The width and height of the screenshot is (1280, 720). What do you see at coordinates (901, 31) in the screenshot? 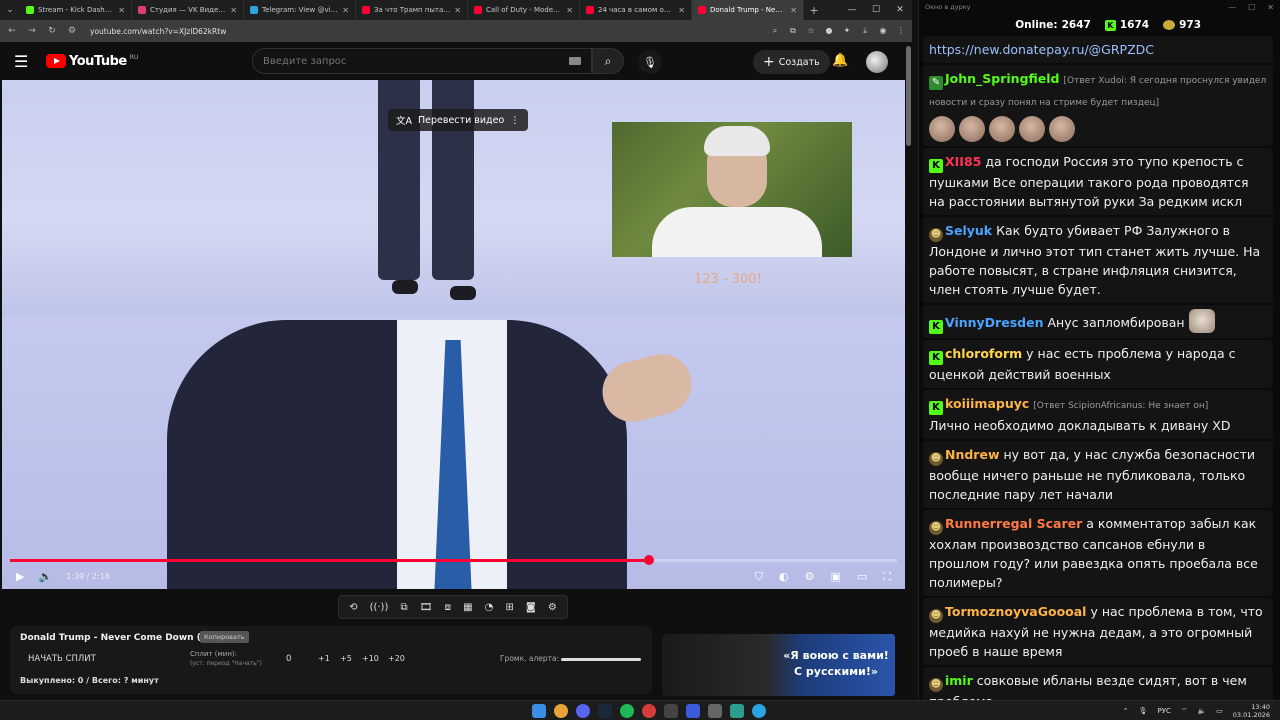
I see `menu-dots-icon: ⋮` at bounding box center [901, 31].